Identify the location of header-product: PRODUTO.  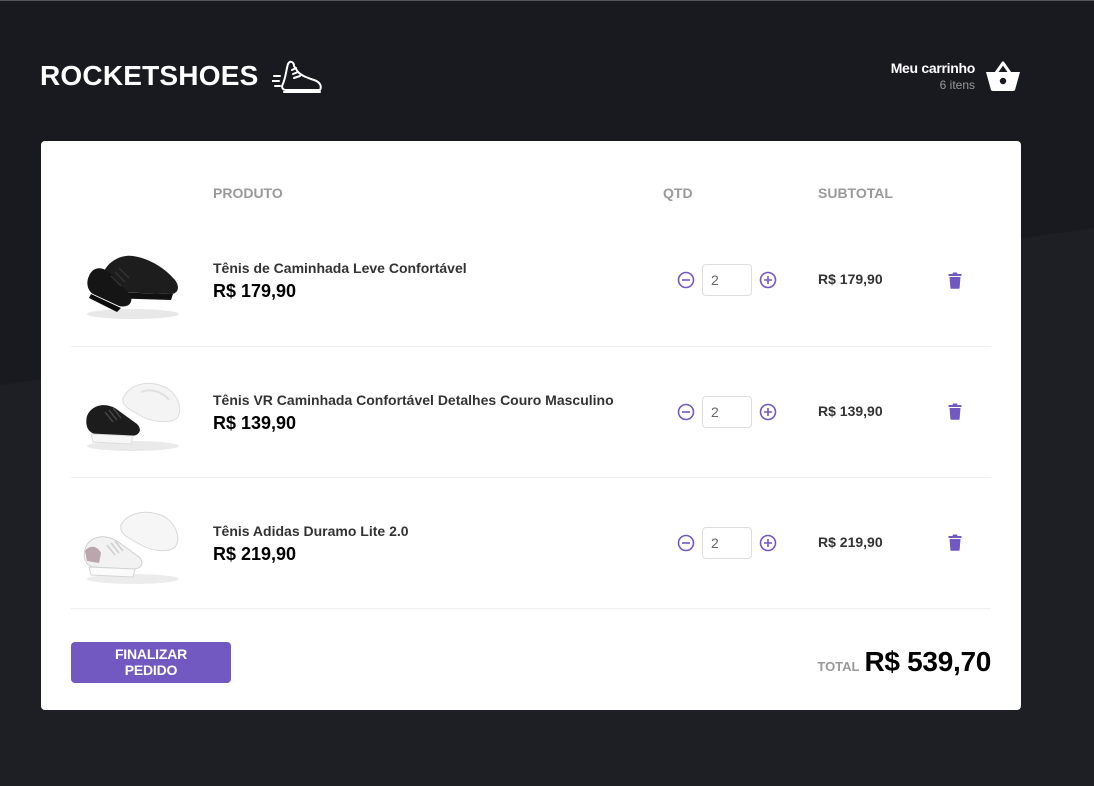
(248, 193).